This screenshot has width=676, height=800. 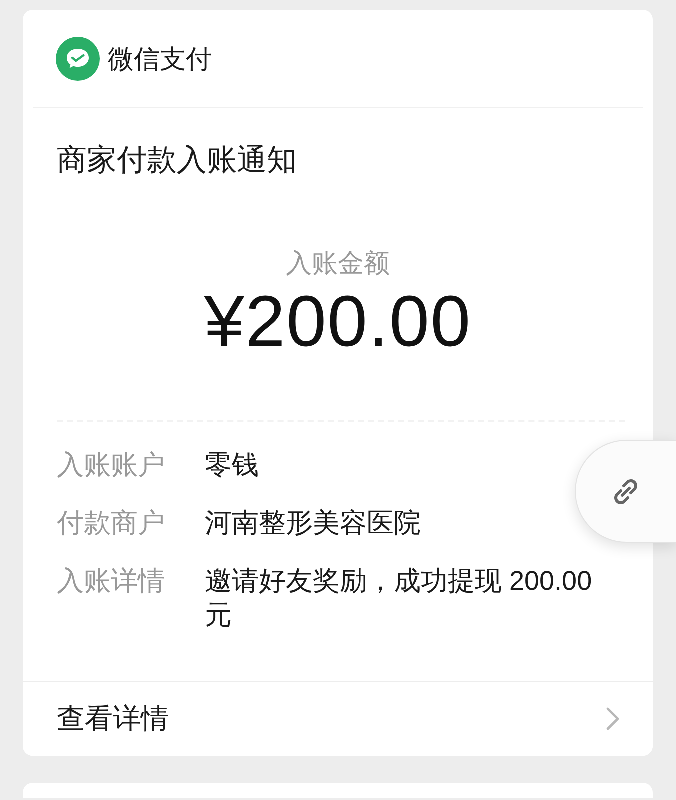 What do you see at coordinates (338, 263) in the screenshot?
I see `amount-label: 入账金额` at bounding box center [338, 263].